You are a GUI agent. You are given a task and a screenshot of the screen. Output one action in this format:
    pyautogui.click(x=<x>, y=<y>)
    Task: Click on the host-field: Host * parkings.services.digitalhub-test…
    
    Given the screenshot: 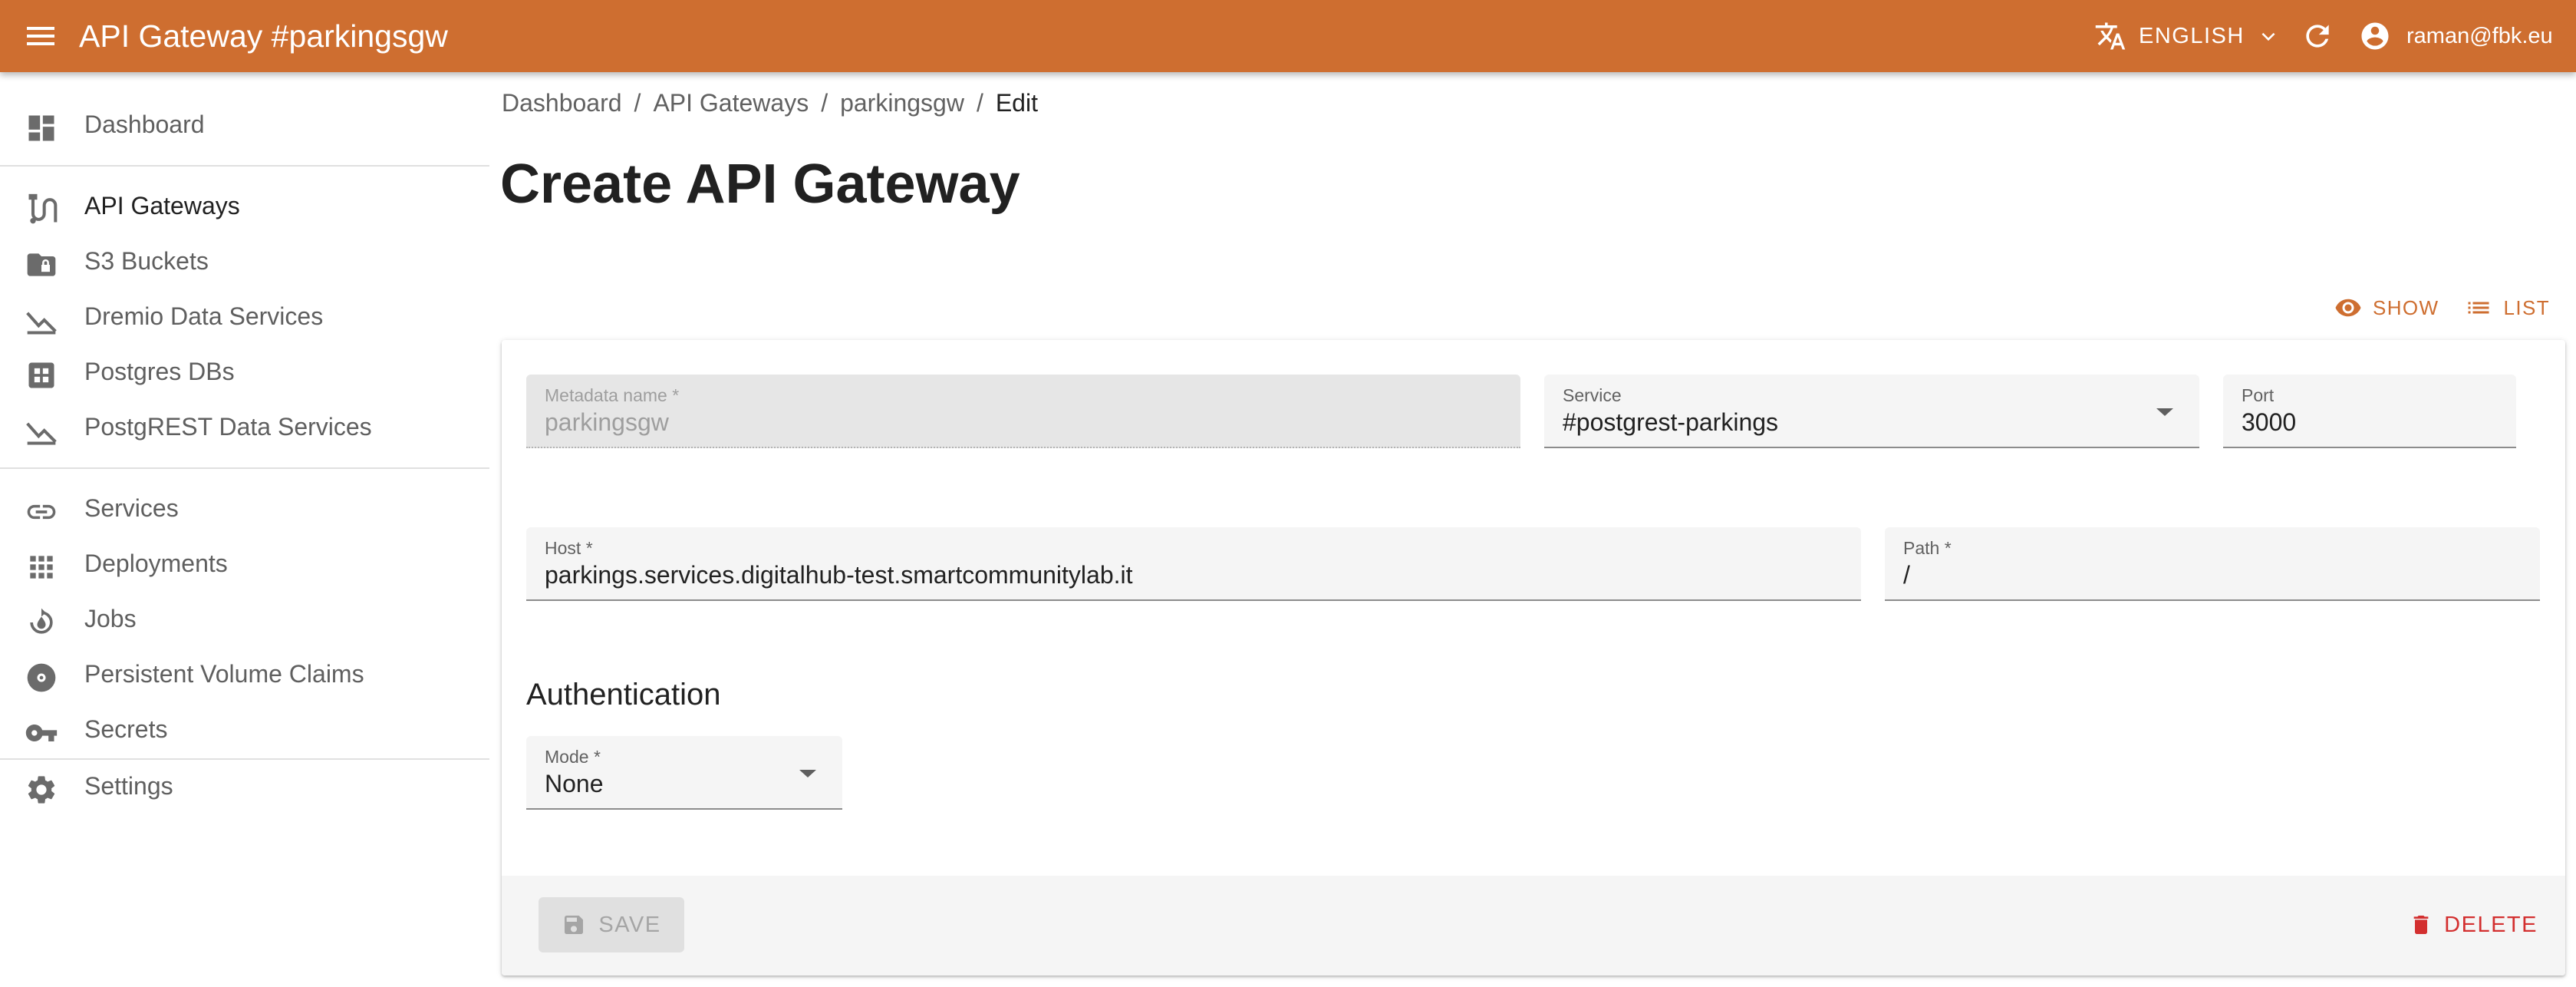 What is the action you would take?
    pyautogui.click(x=1193, y=564)
    